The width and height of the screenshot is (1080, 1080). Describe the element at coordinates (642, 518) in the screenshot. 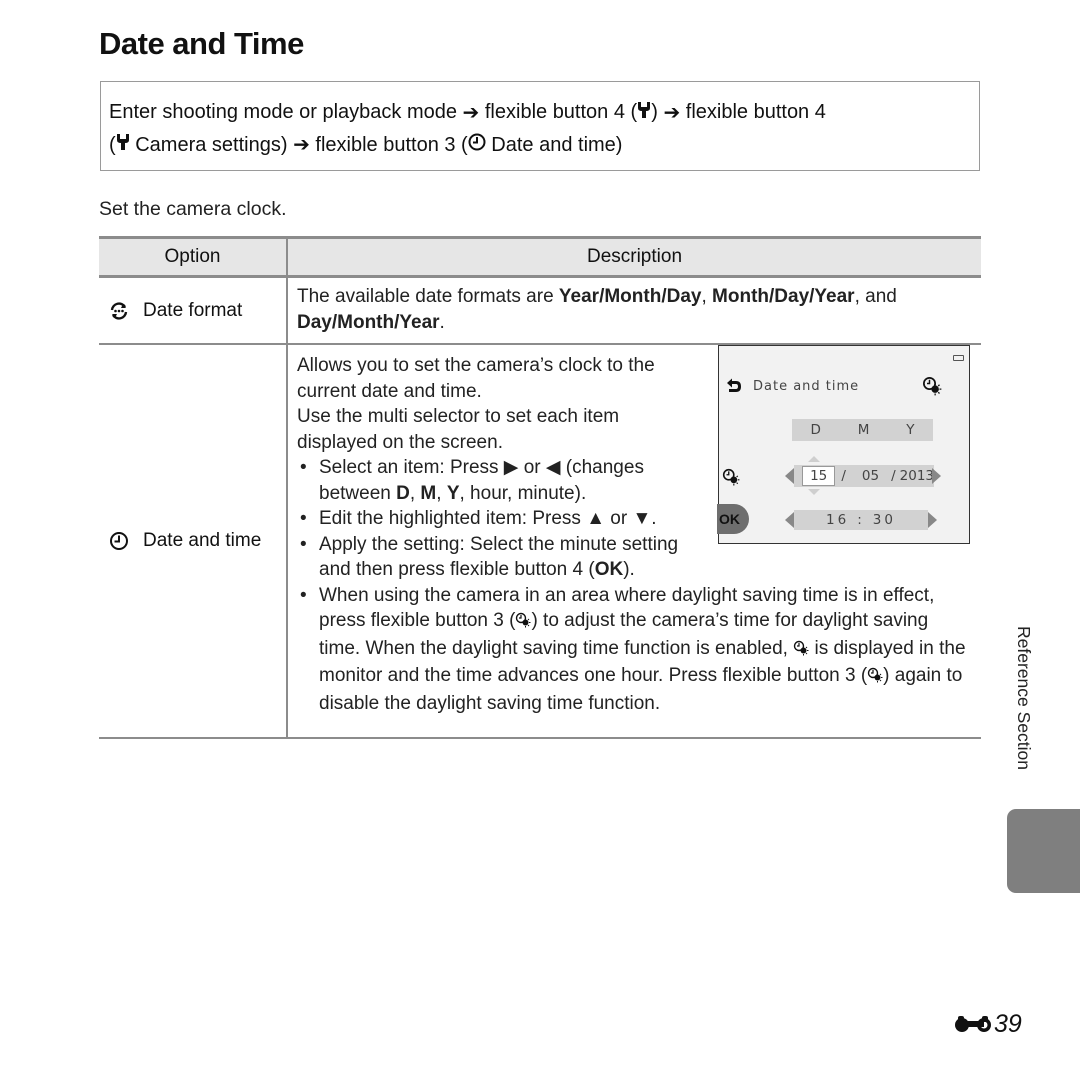

I see `triangle-down-icon: ▼` at that location.